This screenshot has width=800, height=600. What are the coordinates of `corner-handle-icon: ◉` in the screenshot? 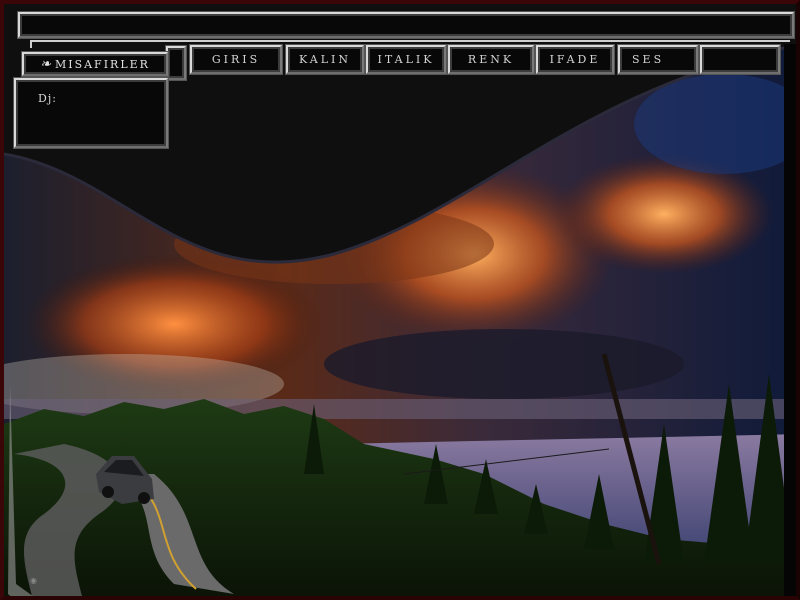 It's located at (33, 580).